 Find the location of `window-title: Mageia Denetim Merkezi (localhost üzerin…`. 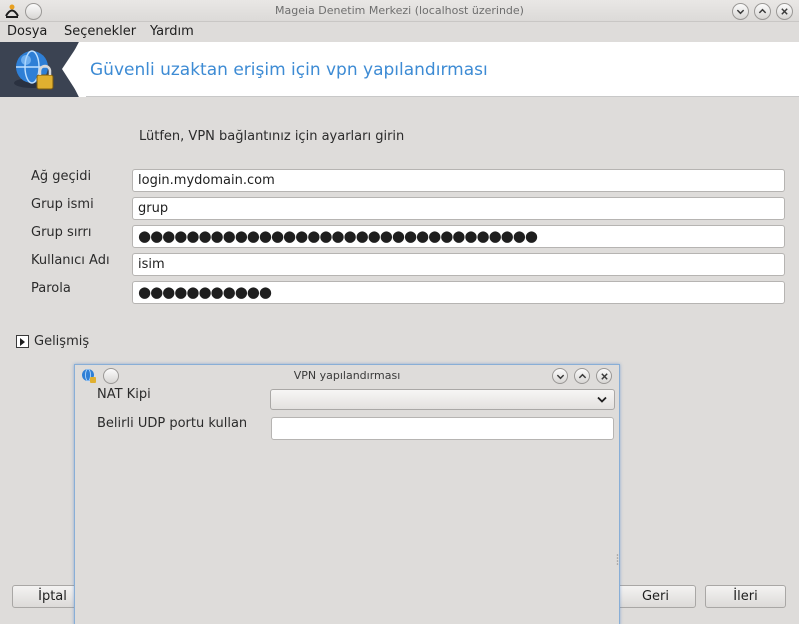

window-title: Mageia Denetim Merkezi (localhost üzerin… is located at coordinates (399, 10).